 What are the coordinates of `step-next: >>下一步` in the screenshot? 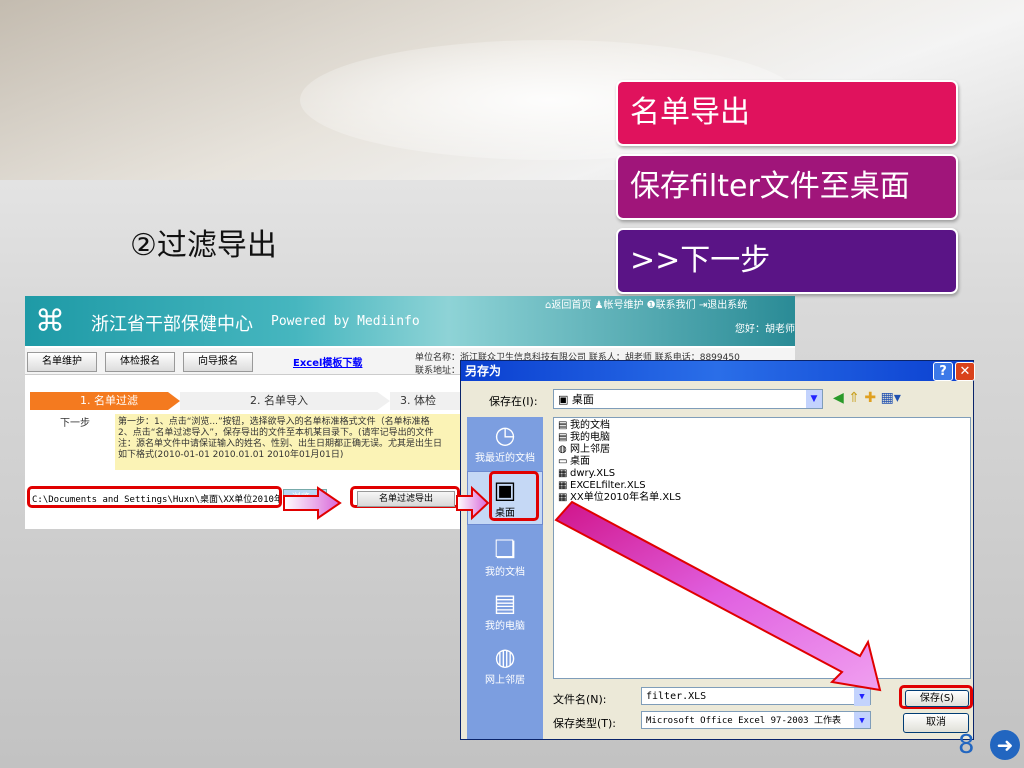 It's located at (787, 261).